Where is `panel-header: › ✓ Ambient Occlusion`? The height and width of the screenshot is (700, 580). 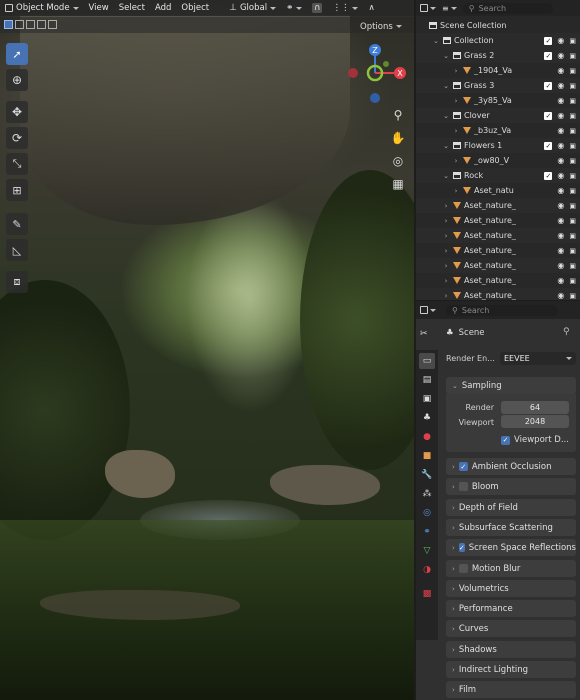 panel-header: › ✓ Ambient Occlusion is located at coordinates (511, 466).